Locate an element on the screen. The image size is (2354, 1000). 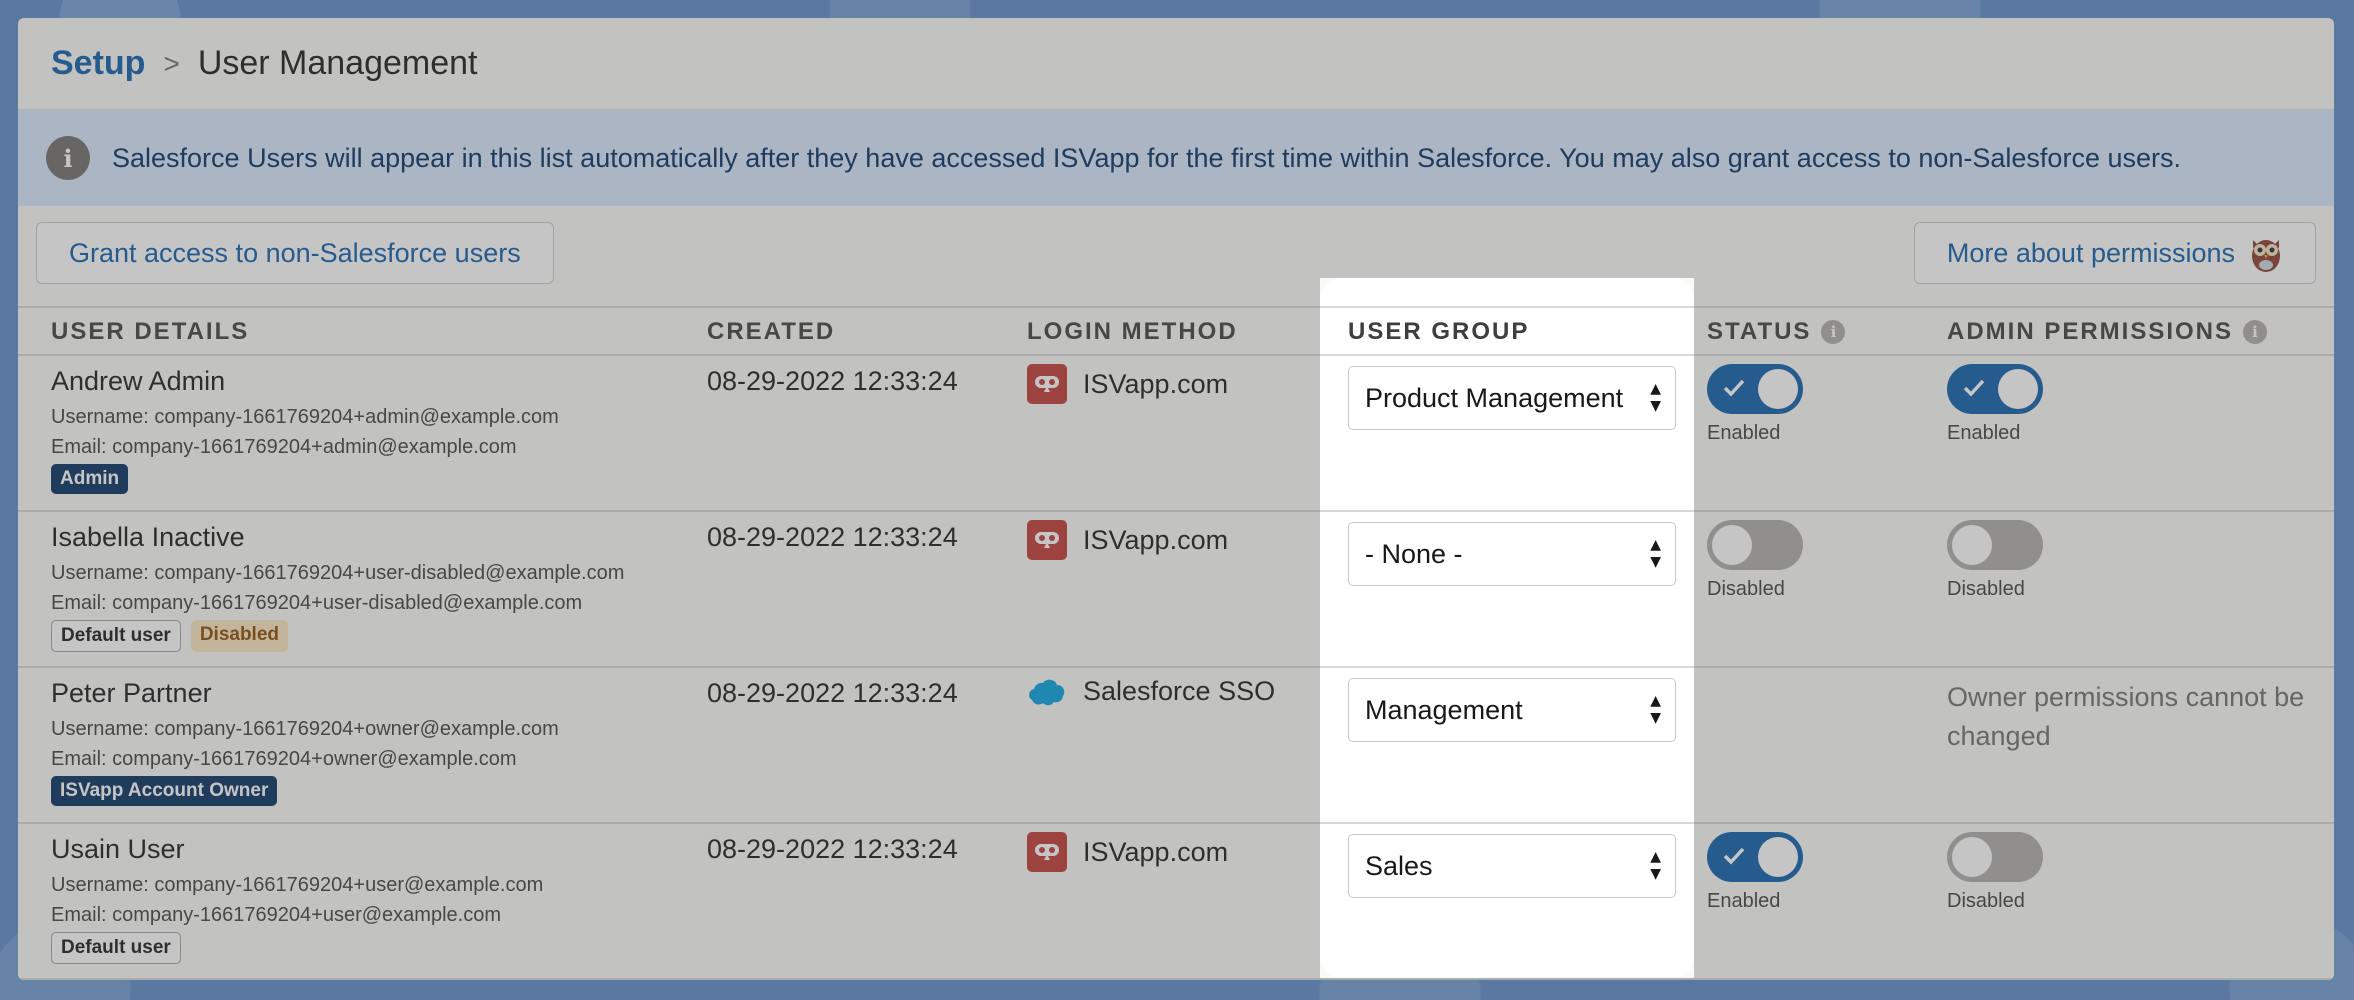
user-badges: ISVapp Account Owner is located at coordinates (164, 791).